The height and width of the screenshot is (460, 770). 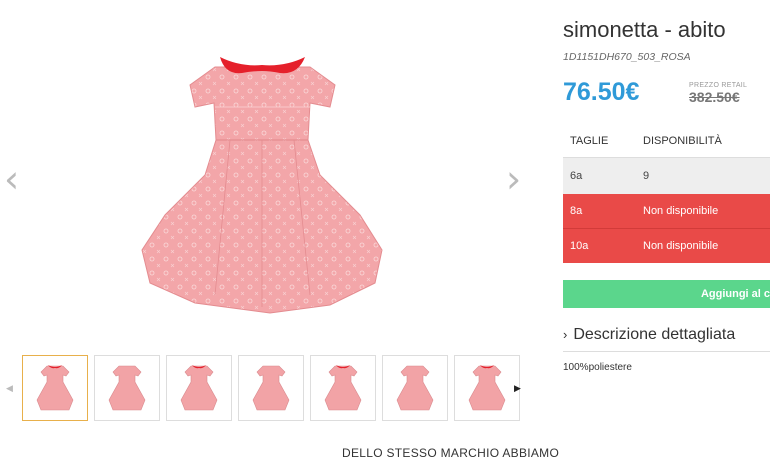 I want to click on thumbs-prev-icon: ◀, so click(x=9, y=388).